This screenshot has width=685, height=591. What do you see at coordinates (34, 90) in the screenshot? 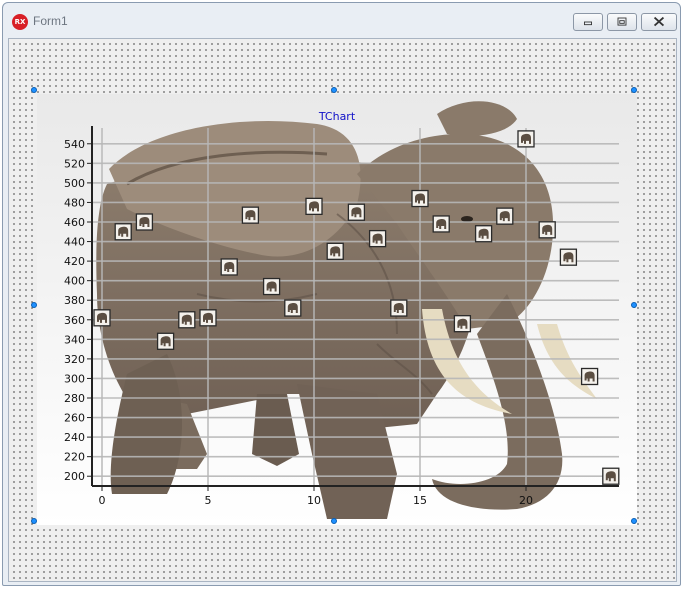
I see `resize-handle-top-left` at bounding box center [34, 90].